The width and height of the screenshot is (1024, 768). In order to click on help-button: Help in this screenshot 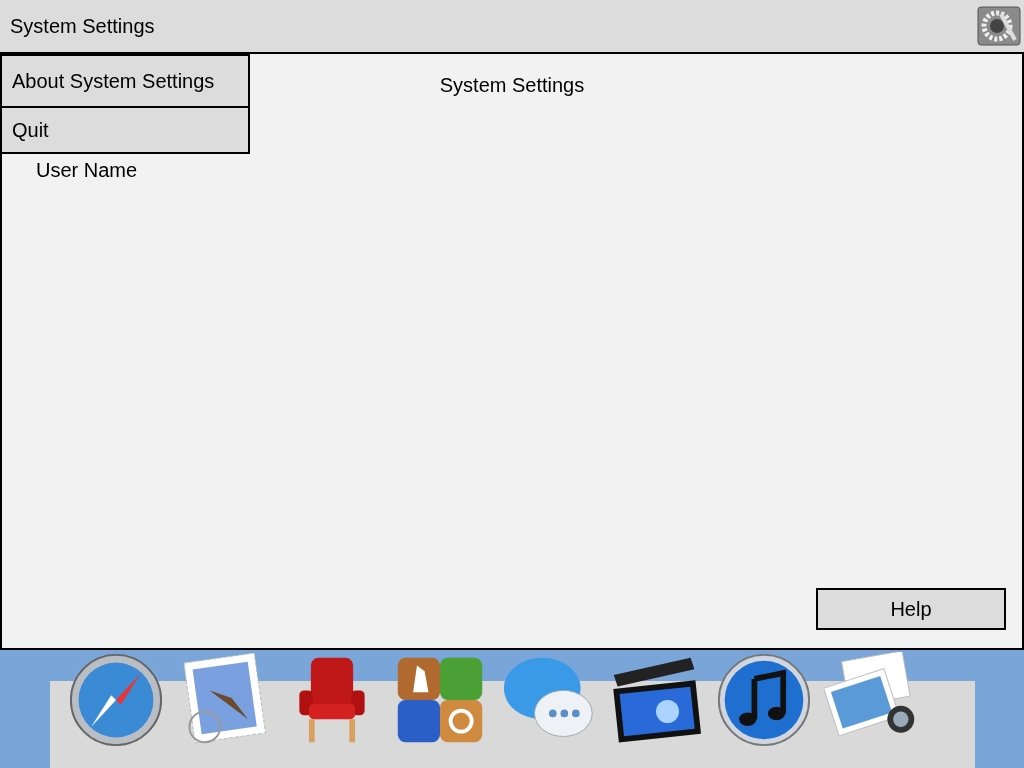, I will do `click(911, 609)`.